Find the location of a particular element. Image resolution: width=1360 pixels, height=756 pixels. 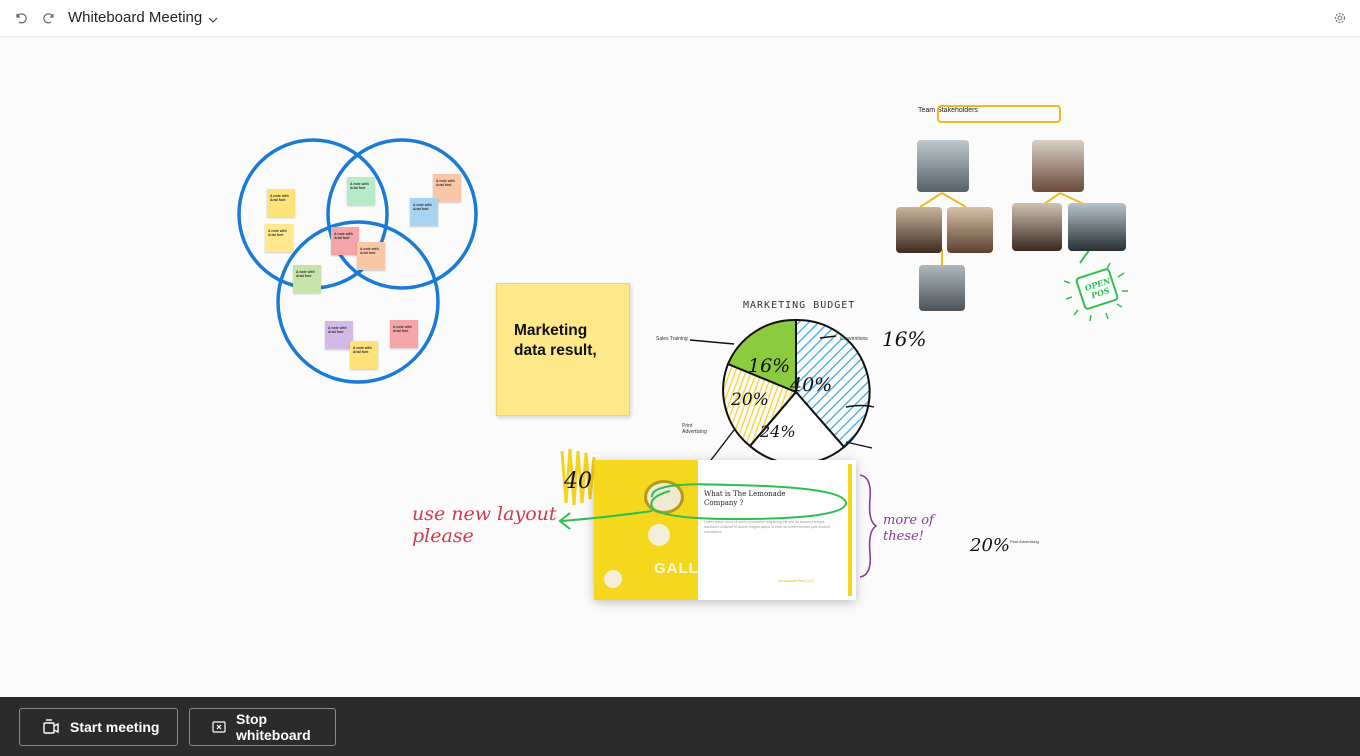

whiteboard-title: Whiteboard Meeting is located at coordinates (135, 17).